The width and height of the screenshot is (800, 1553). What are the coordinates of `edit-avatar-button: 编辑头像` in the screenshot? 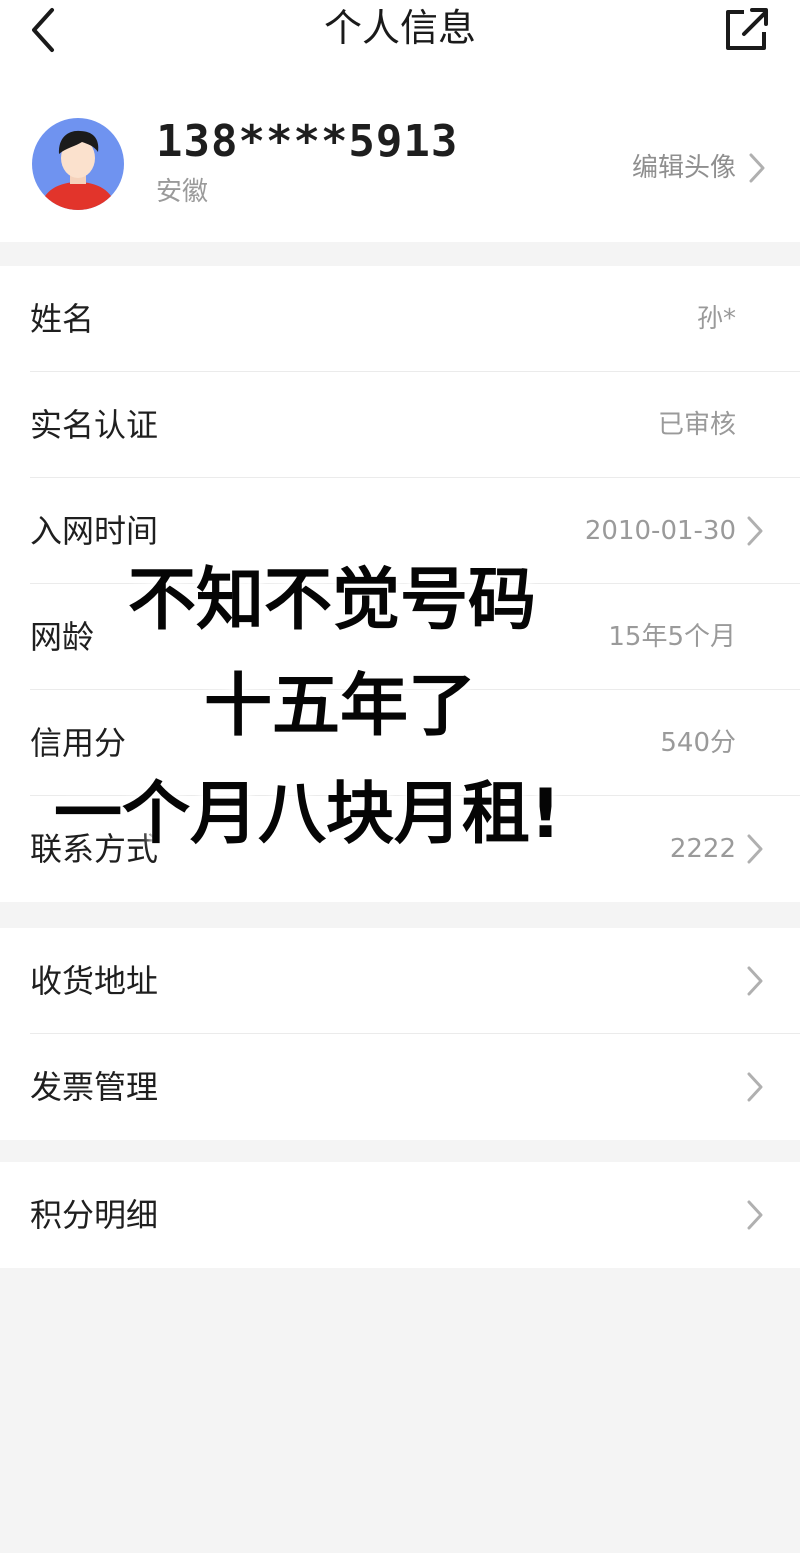 It's located at (700, 168).